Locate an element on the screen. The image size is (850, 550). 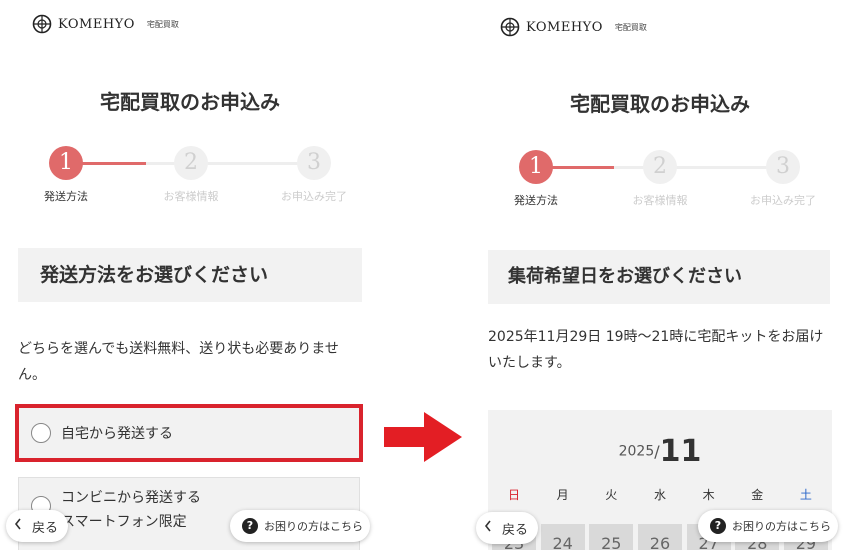
calendar-month-header: 2025/11 is located at coordinates (660, 451).